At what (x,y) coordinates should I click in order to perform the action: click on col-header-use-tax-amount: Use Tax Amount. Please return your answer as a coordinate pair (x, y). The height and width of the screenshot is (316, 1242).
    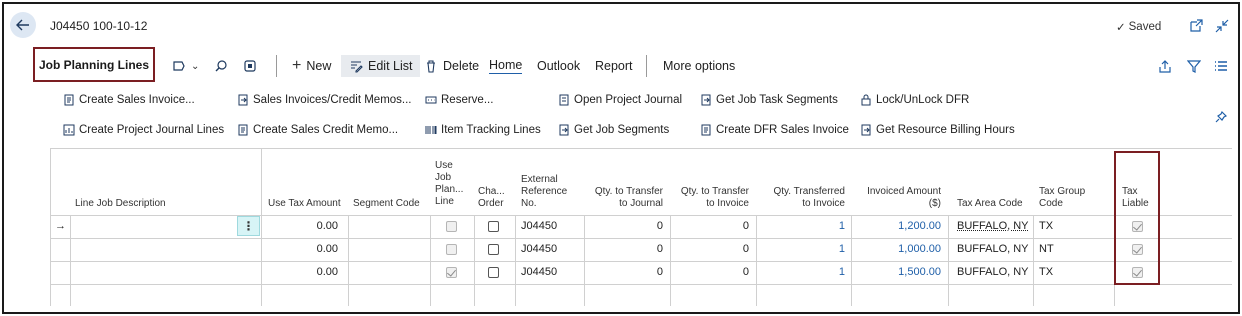
    Looking at the image, I should click on (304, 204).